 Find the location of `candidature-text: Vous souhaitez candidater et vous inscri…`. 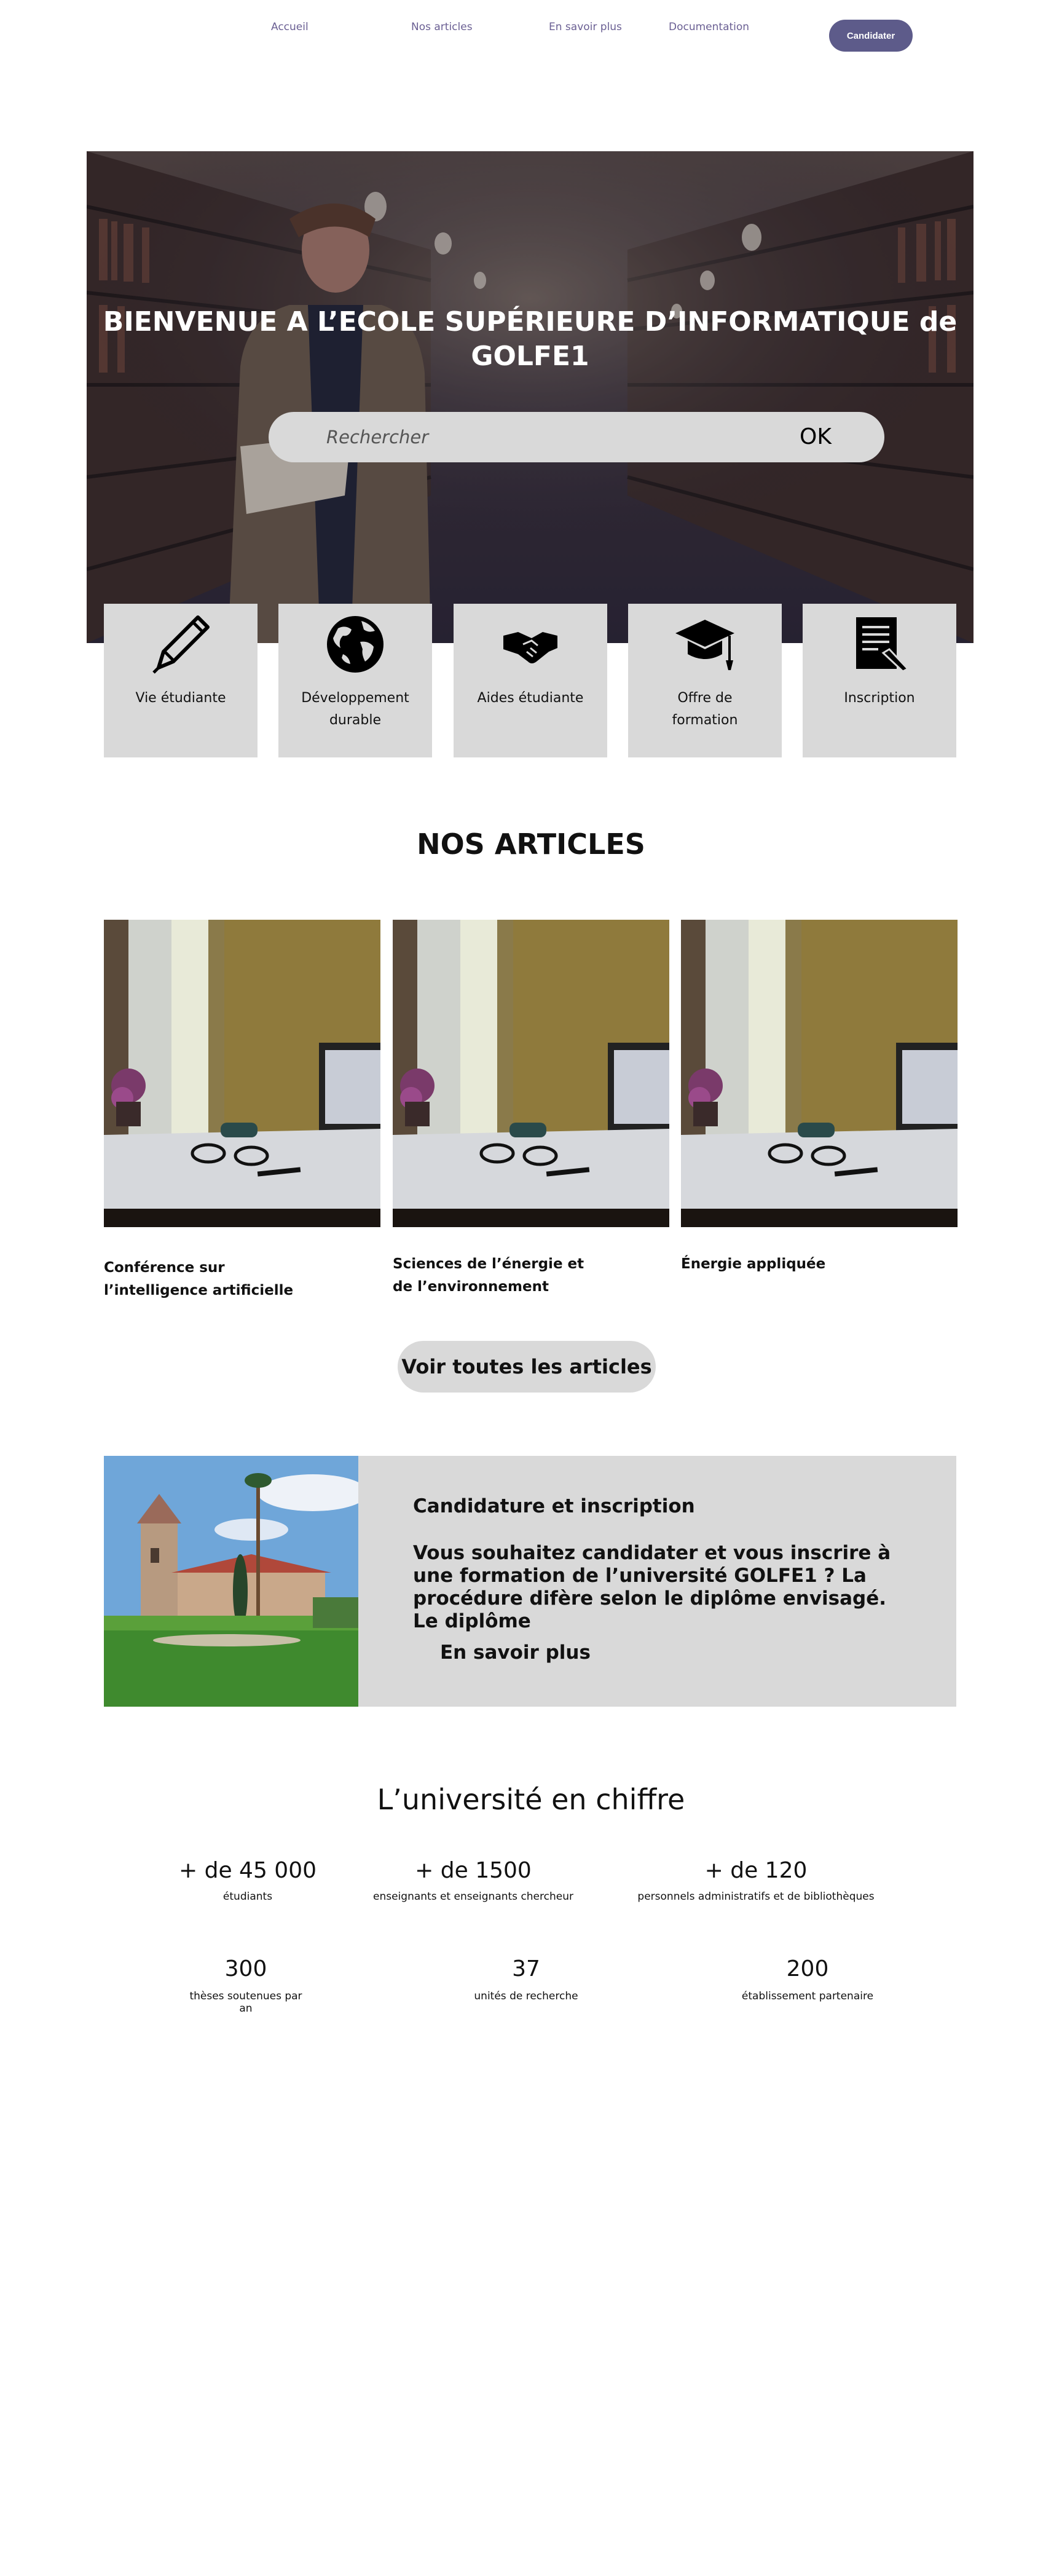

candidature-text: Vous souhaitez candidater et vous inscri… is located at coordinates (652, 1587).